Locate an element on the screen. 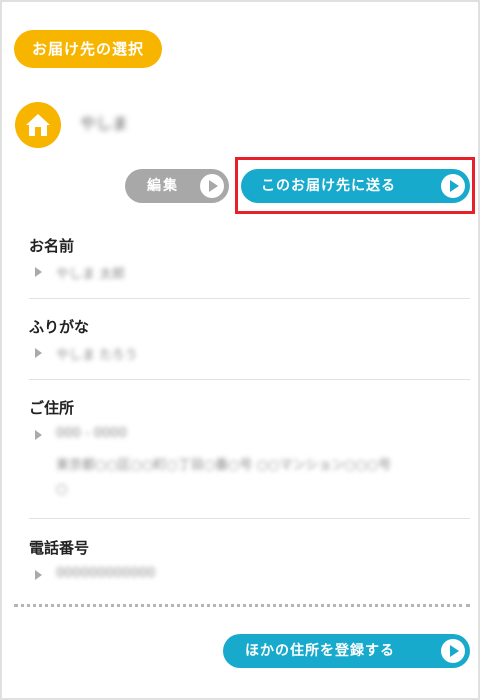  field-value-address-cont: ○ is located at coordinates (62, 489).